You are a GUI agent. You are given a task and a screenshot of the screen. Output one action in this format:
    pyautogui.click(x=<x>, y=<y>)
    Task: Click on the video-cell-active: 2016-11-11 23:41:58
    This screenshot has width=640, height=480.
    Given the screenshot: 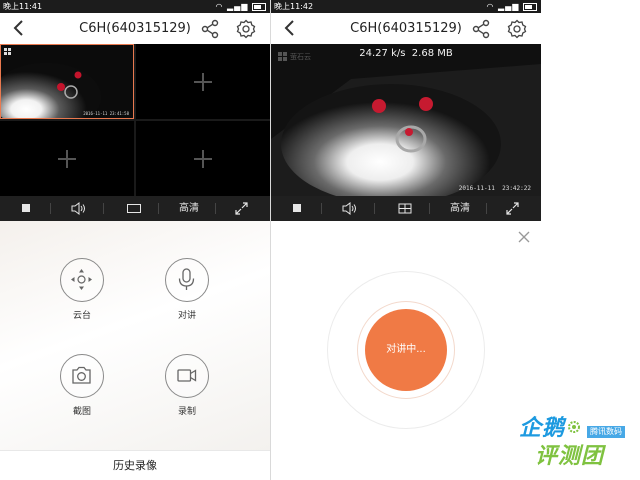 What is the action you would take?
    pyautogui.click(x=67, y=81)
    